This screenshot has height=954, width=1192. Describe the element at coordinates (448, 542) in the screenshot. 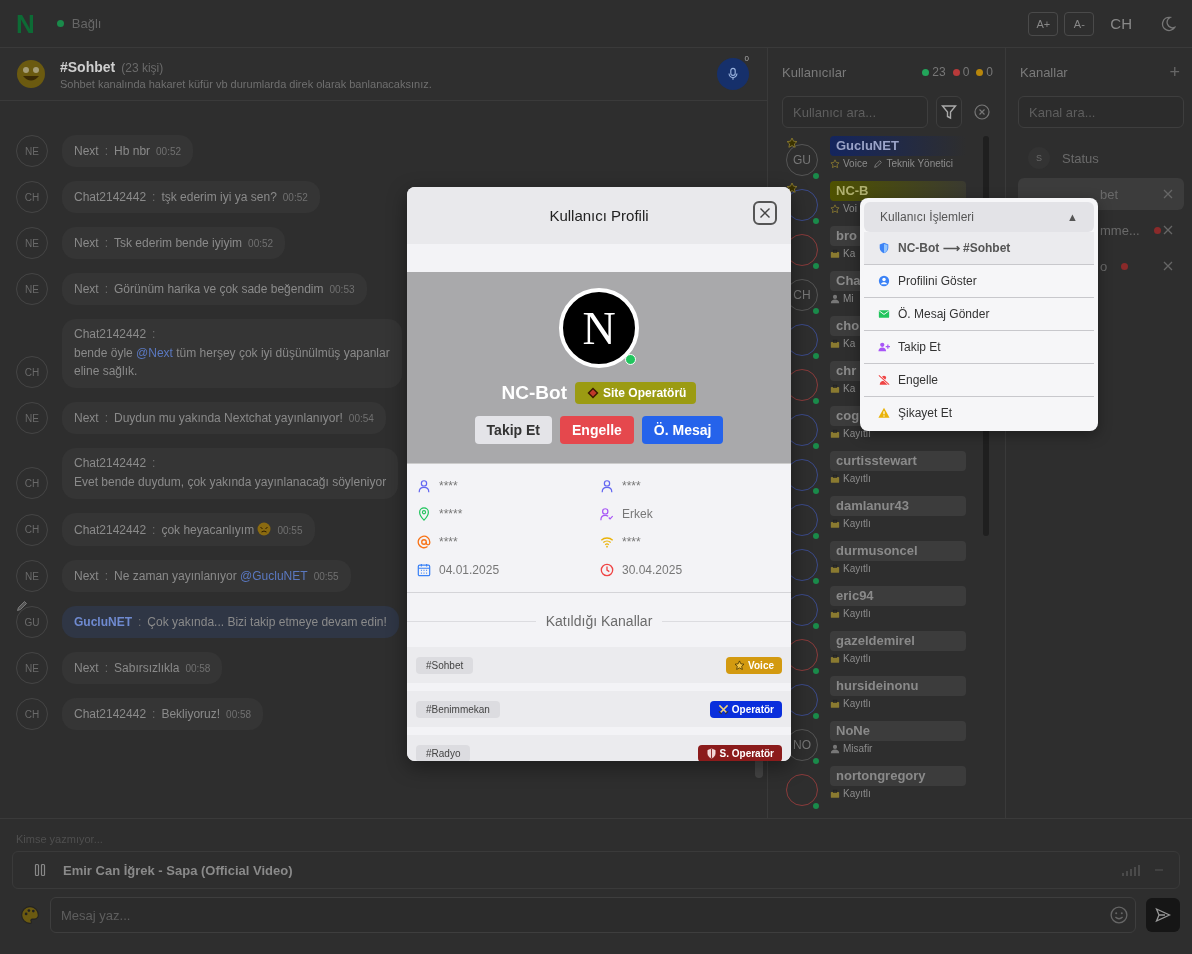

I see `email-value: ****` at that location.